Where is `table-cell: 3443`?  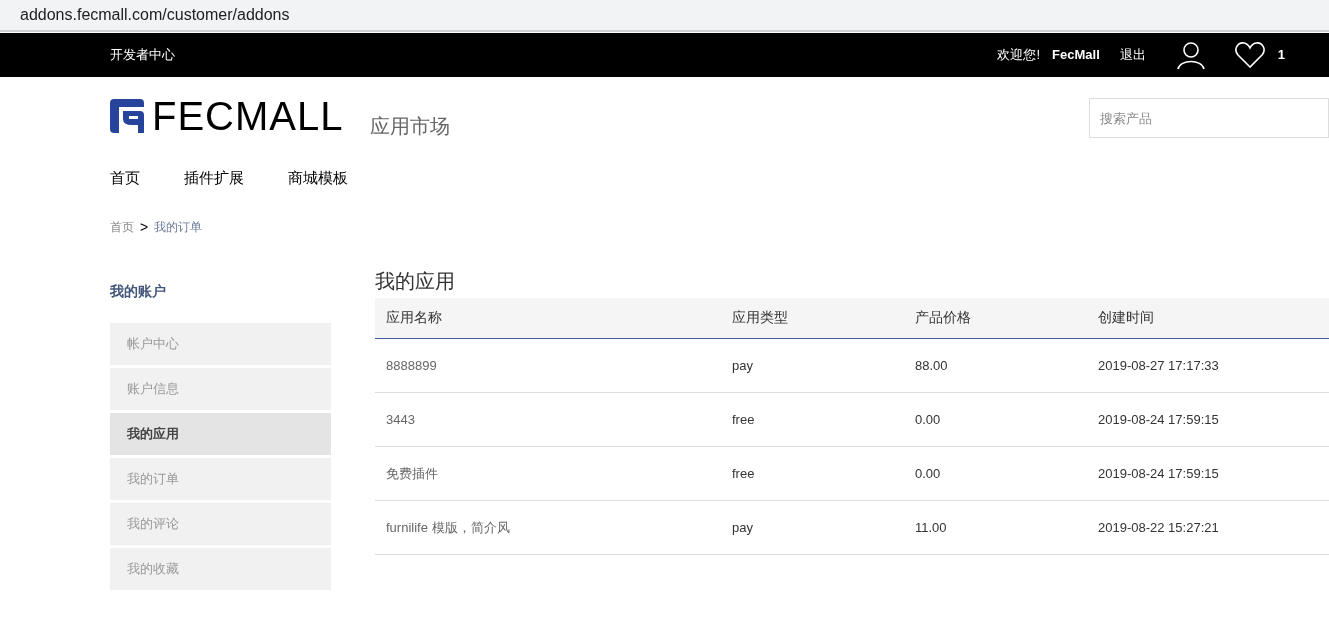
table-cell: 3443 is located at coordinates (548, 419).